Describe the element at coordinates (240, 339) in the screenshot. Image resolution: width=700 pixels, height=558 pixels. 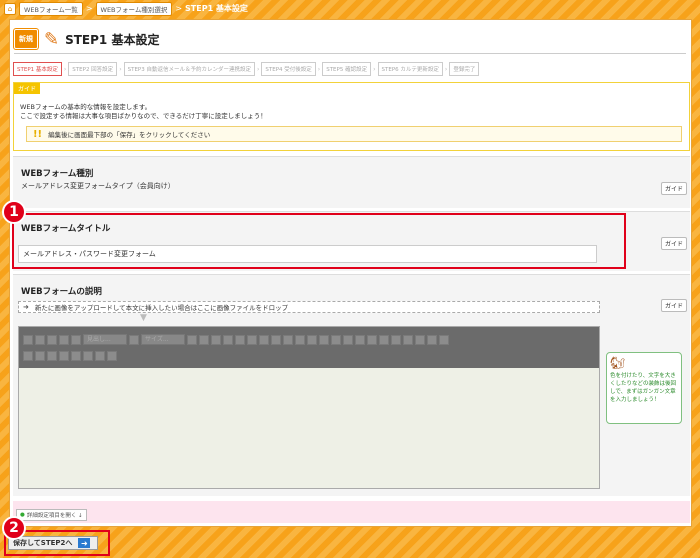
I see `paste-word-icon` at that location.